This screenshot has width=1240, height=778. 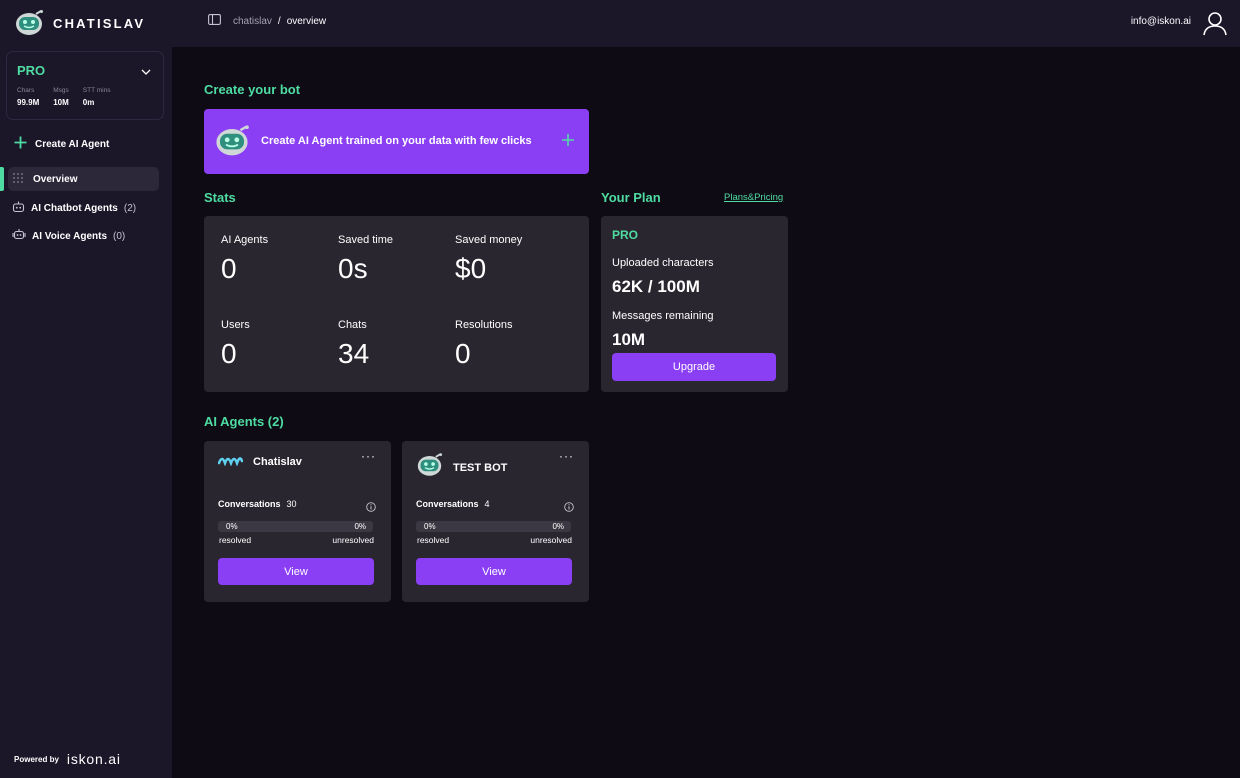 I want to click on grid-dots-icon, so click(x=18, y=179).